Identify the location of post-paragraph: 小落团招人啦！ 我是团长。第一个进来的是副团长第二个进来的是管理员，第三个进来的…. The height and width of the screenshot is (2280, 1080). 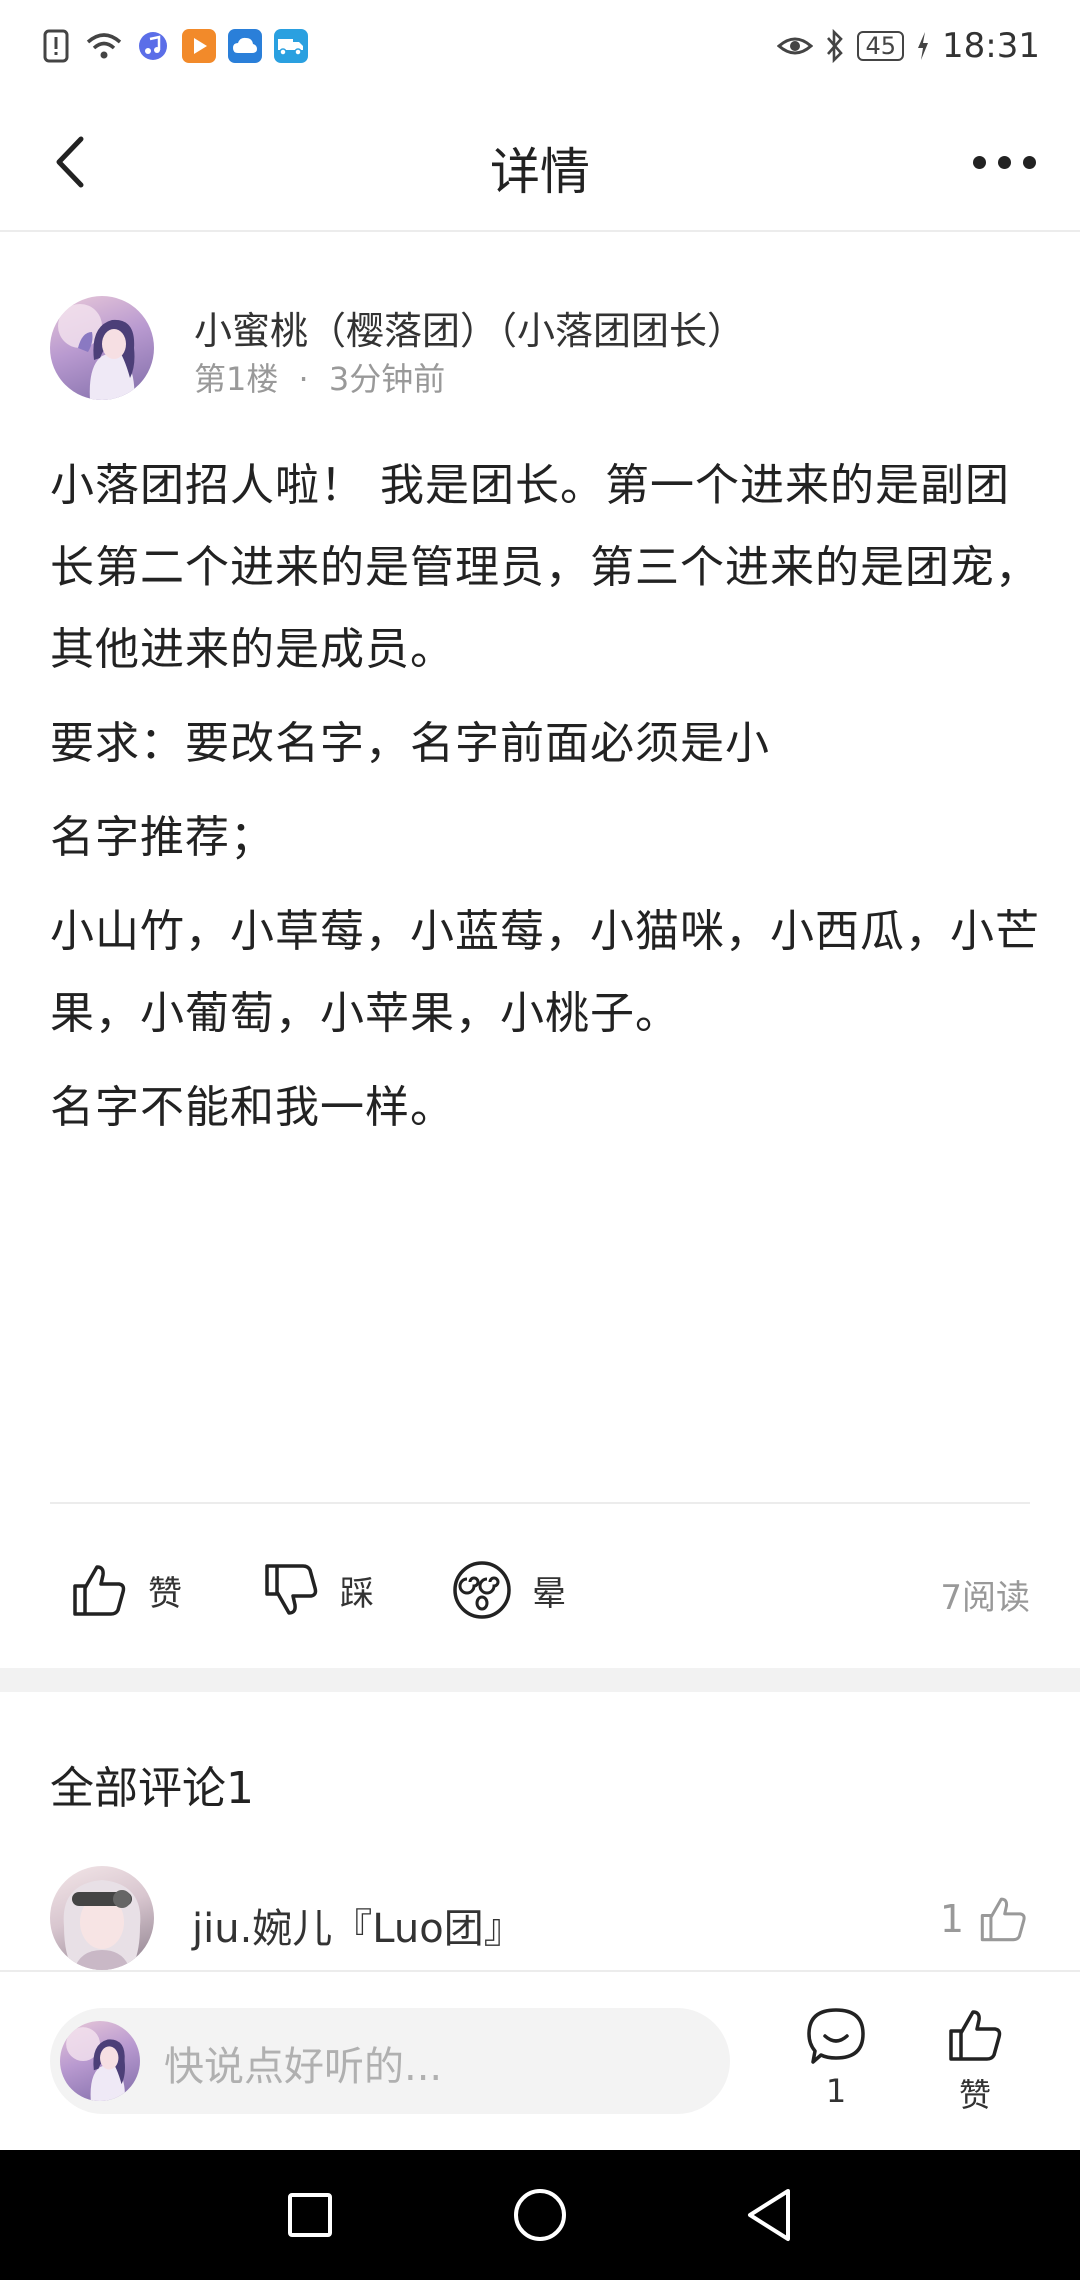
(545, 567).